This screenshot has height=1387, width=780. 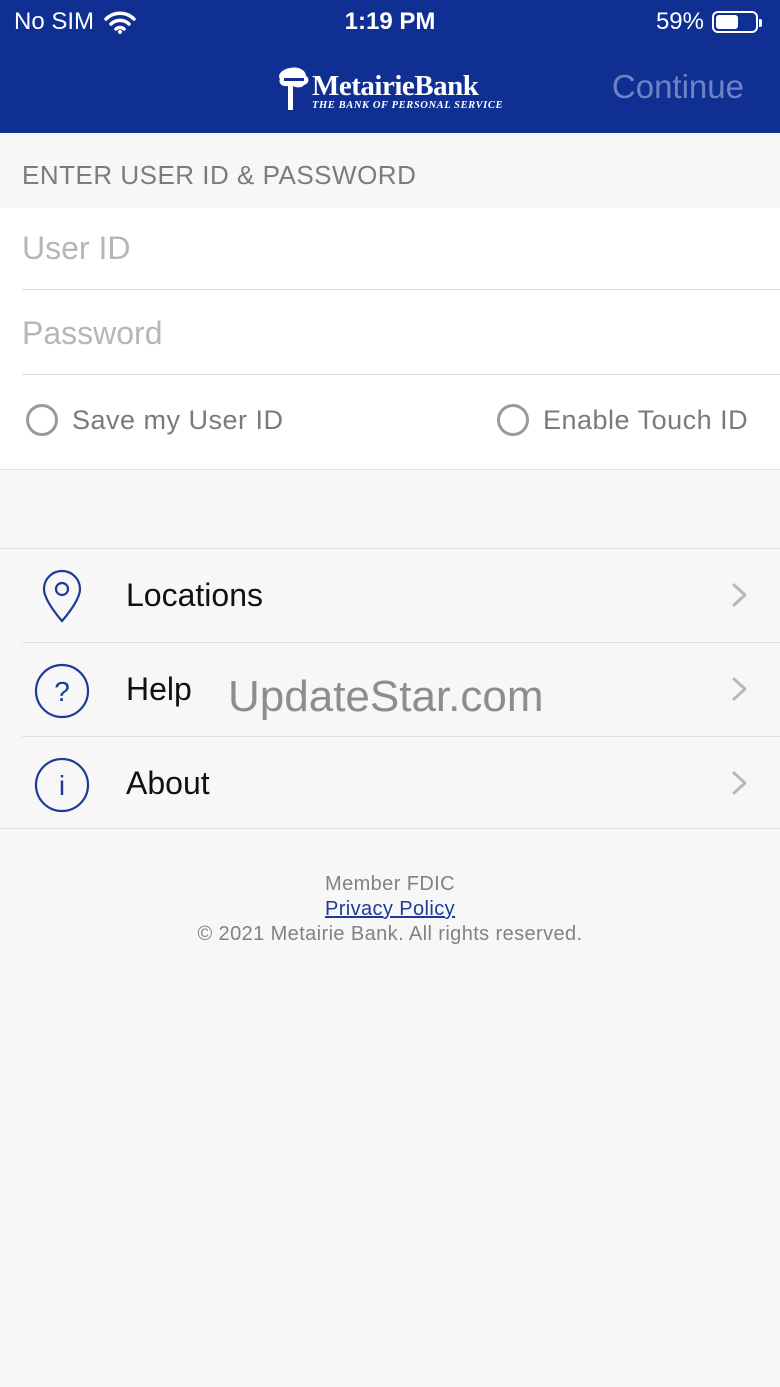 I want to click on location-pin-icon, so click(x=62, y=596).